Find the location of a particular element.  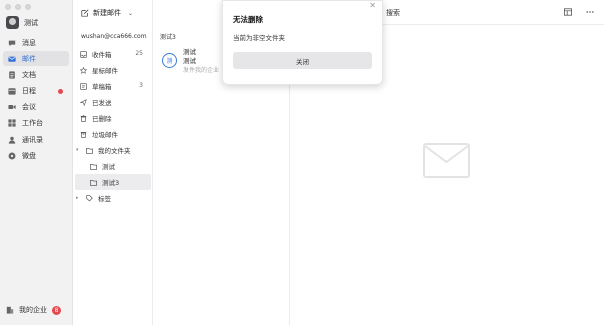

toolbar-right is located at coordinates (579, 12).